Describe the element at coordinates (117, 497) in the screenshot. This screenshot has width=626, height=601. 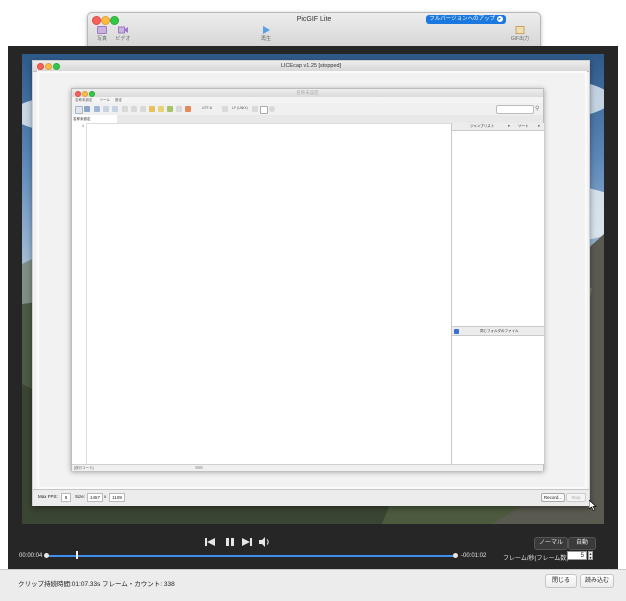
I see `height-input: 1109` at that location.